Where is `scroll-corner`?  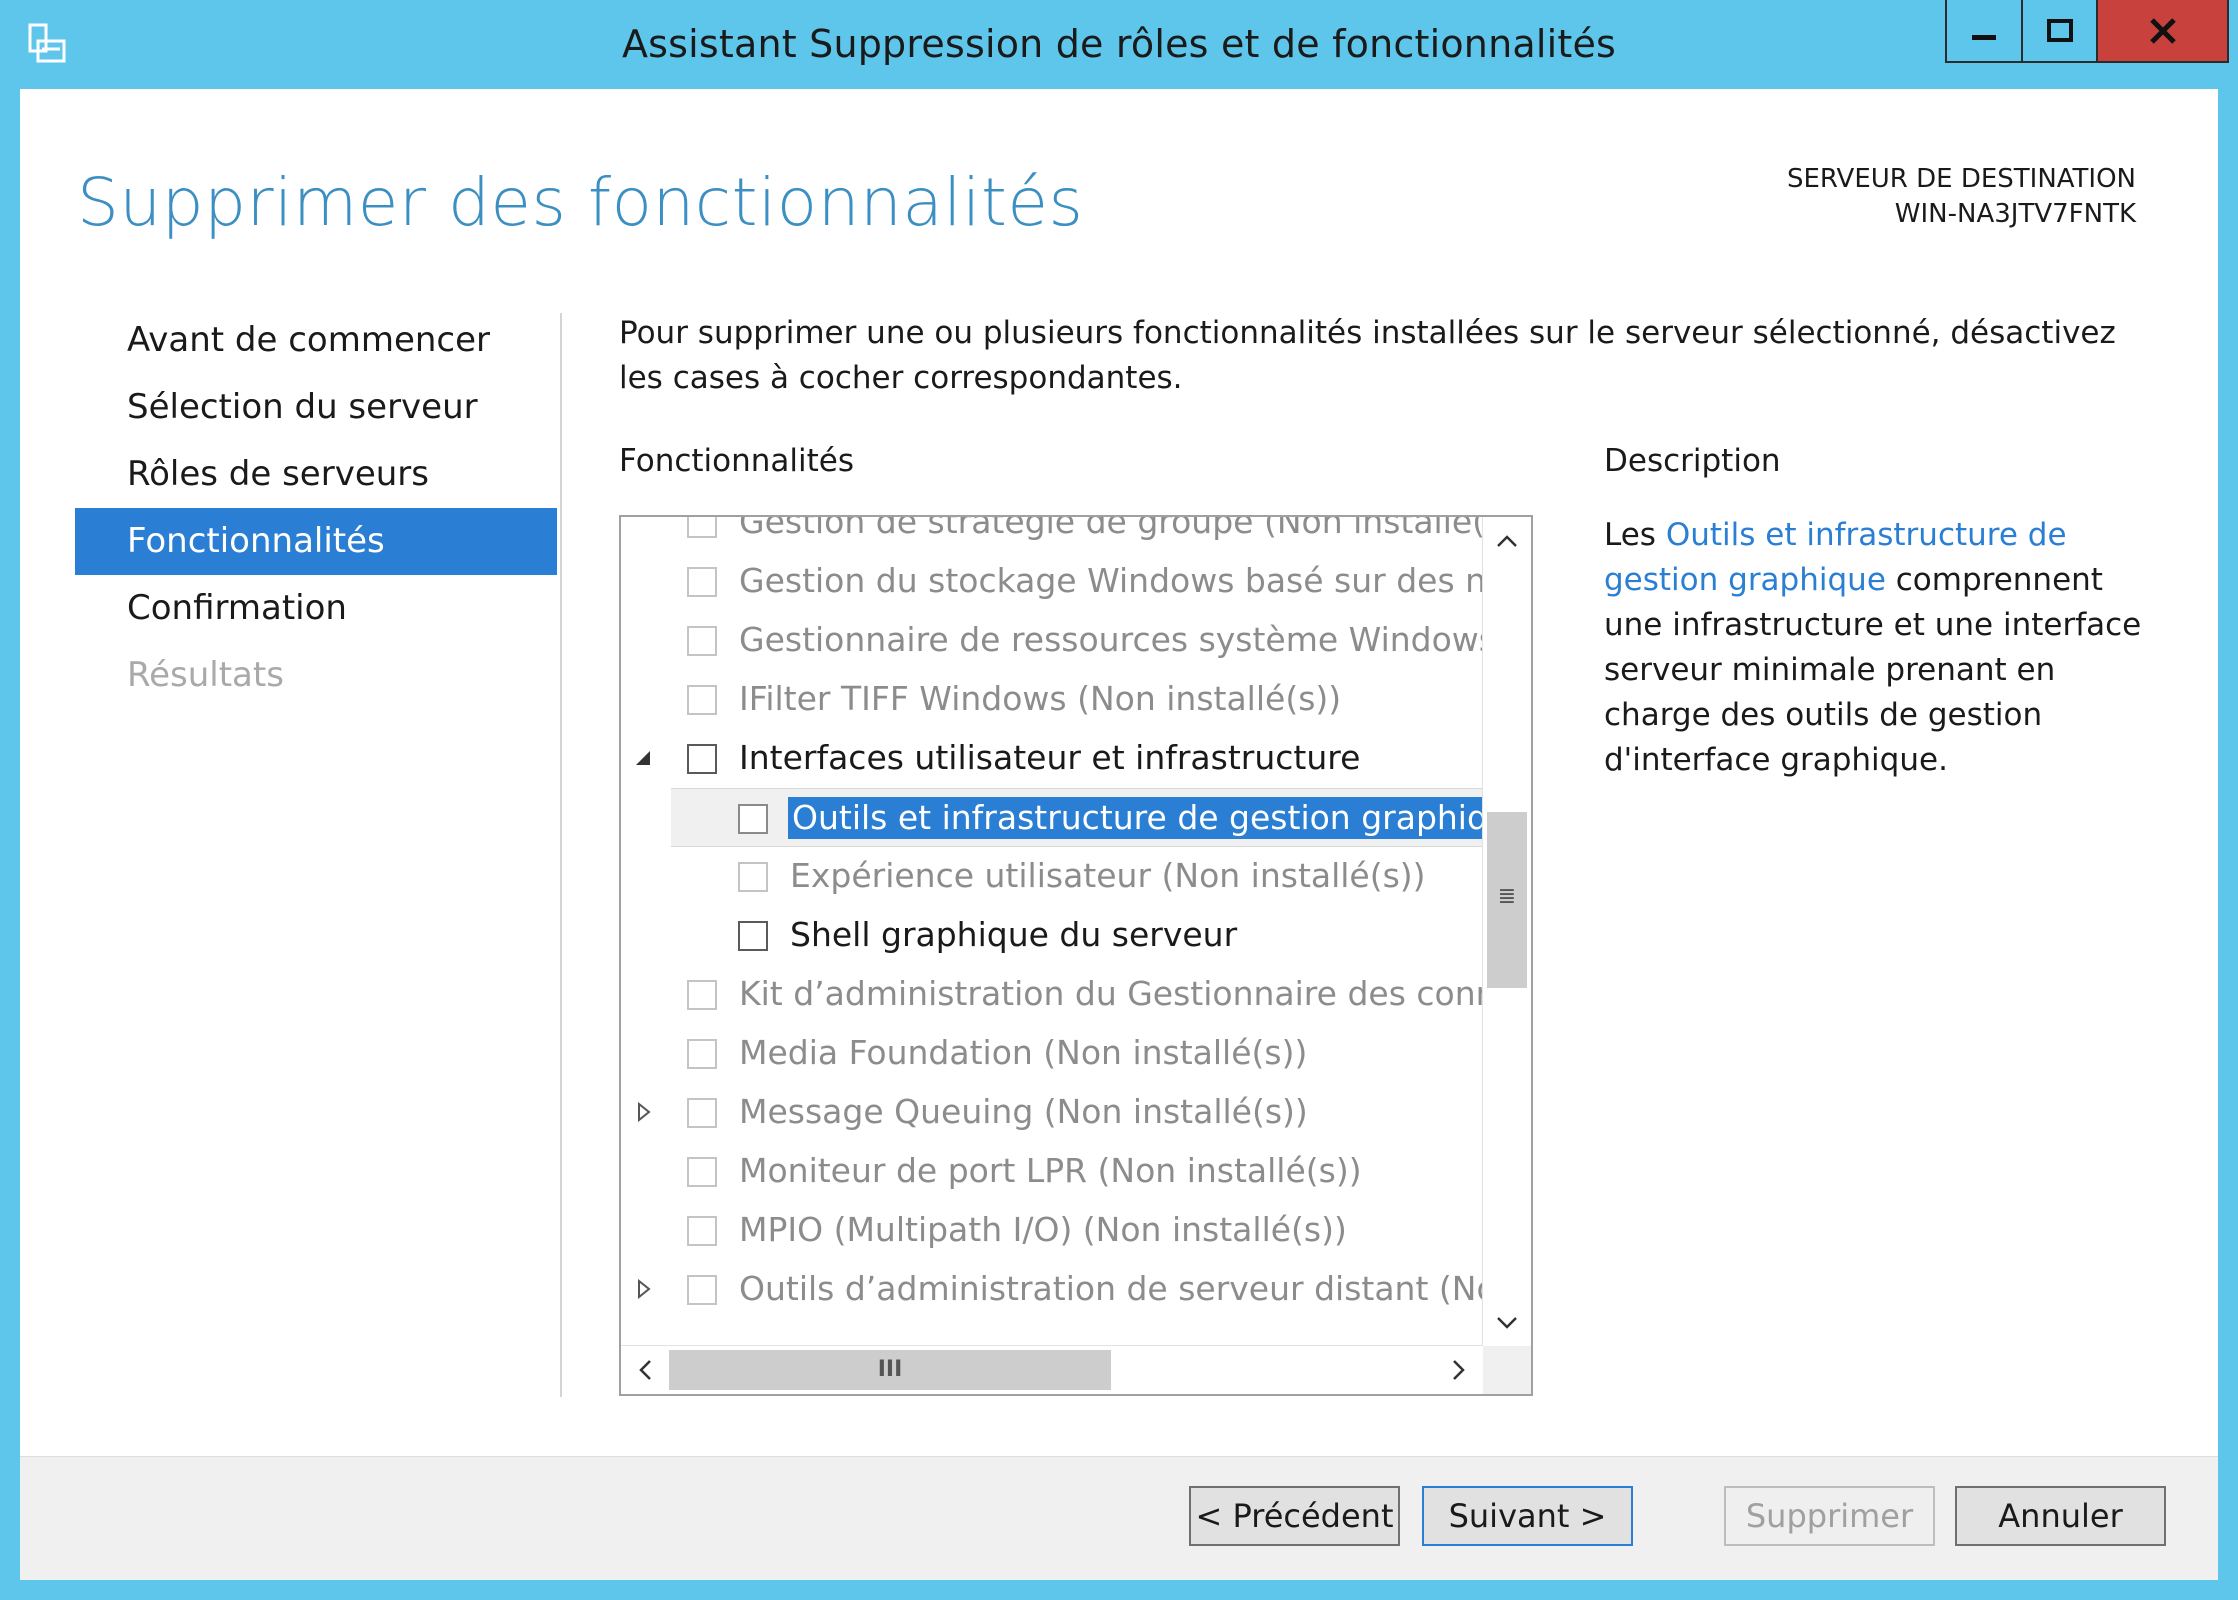 scroll-corner is located at coordinates (1507, 1370).